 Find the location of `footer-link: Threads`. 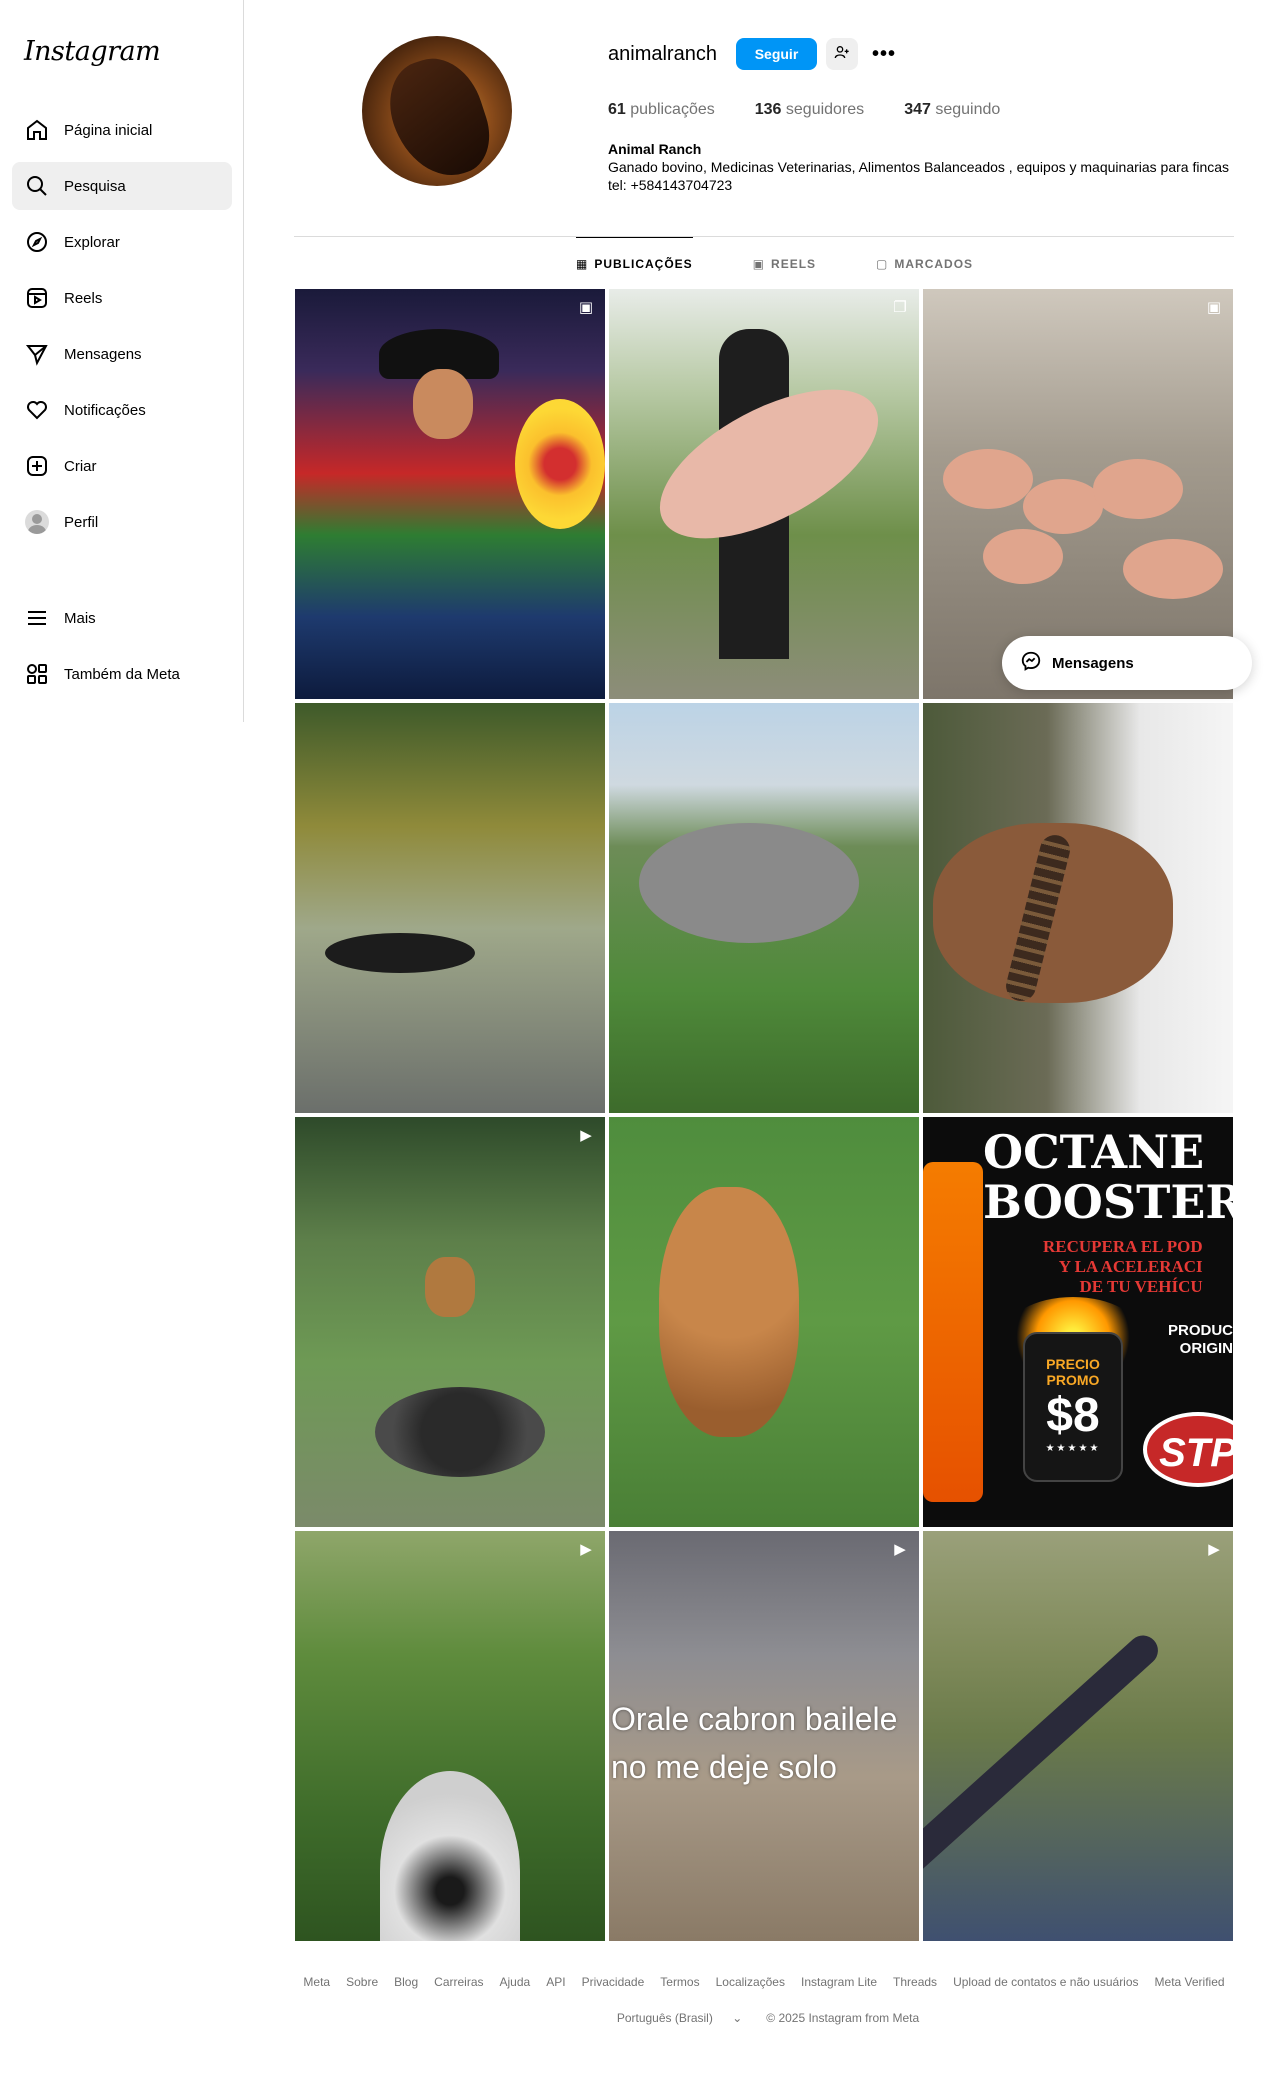

footer-link: Threads is located at coordinates (915, 1982).